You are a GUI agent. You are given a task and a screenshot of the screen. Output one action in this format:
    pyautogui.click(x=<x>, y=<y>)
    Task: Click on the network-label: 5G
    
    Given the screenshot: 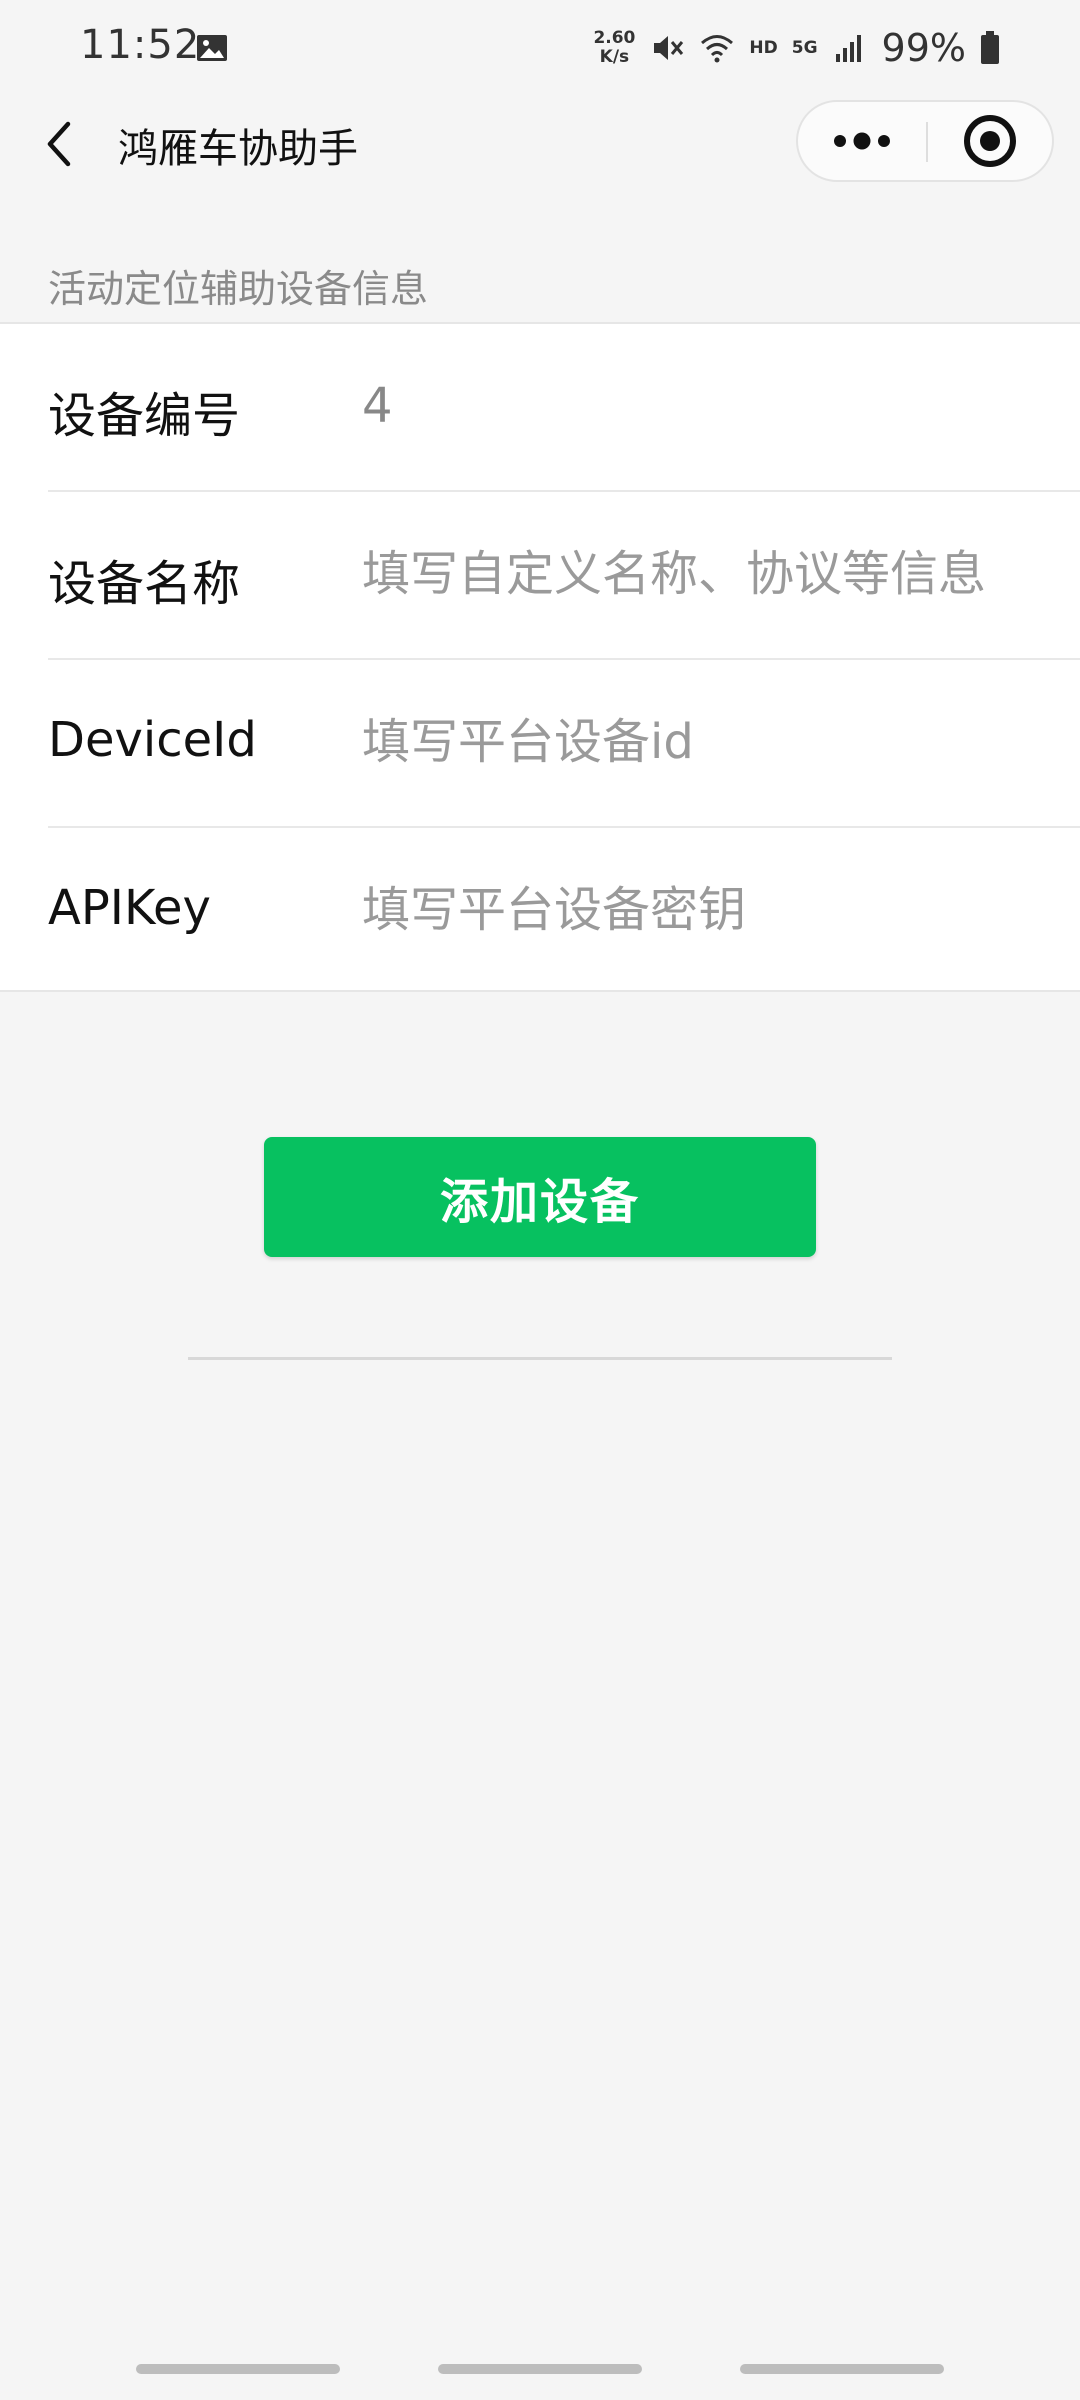 What is the action you would take?
    pyautogui.click(x=804, y=48)
    